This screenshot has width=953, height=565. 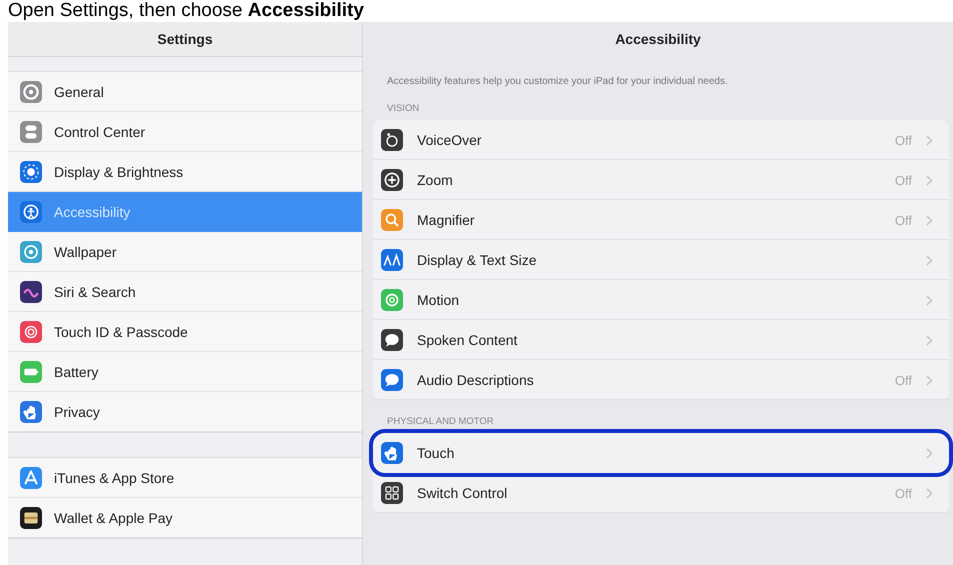 What do you see at coordinates (185, 39) in the screenshot?
I see `sidebar-title: Settings` at bounding box center [185, 39].